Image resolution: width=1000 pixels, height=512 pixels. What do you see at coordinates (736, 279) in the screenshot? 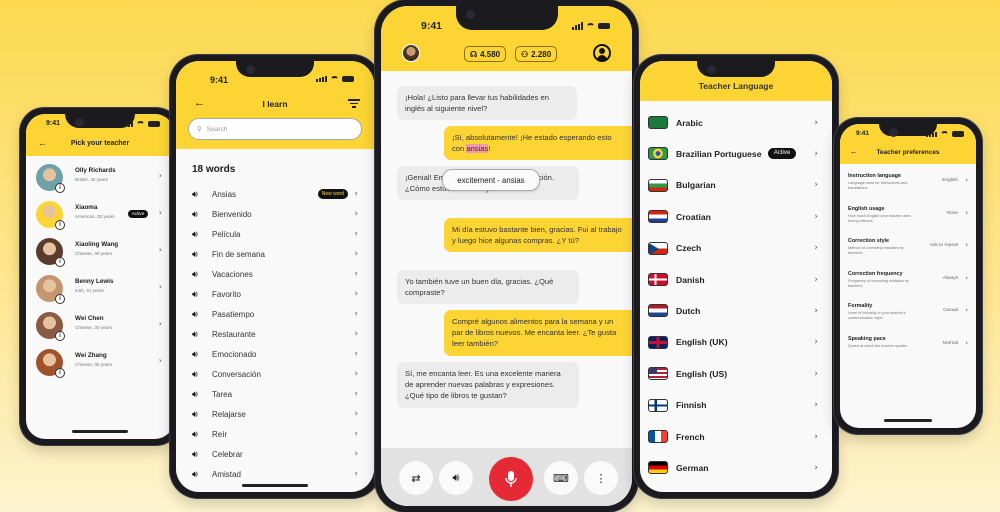
I see `language-row: Danish ›` at bounding box center [736, 279].